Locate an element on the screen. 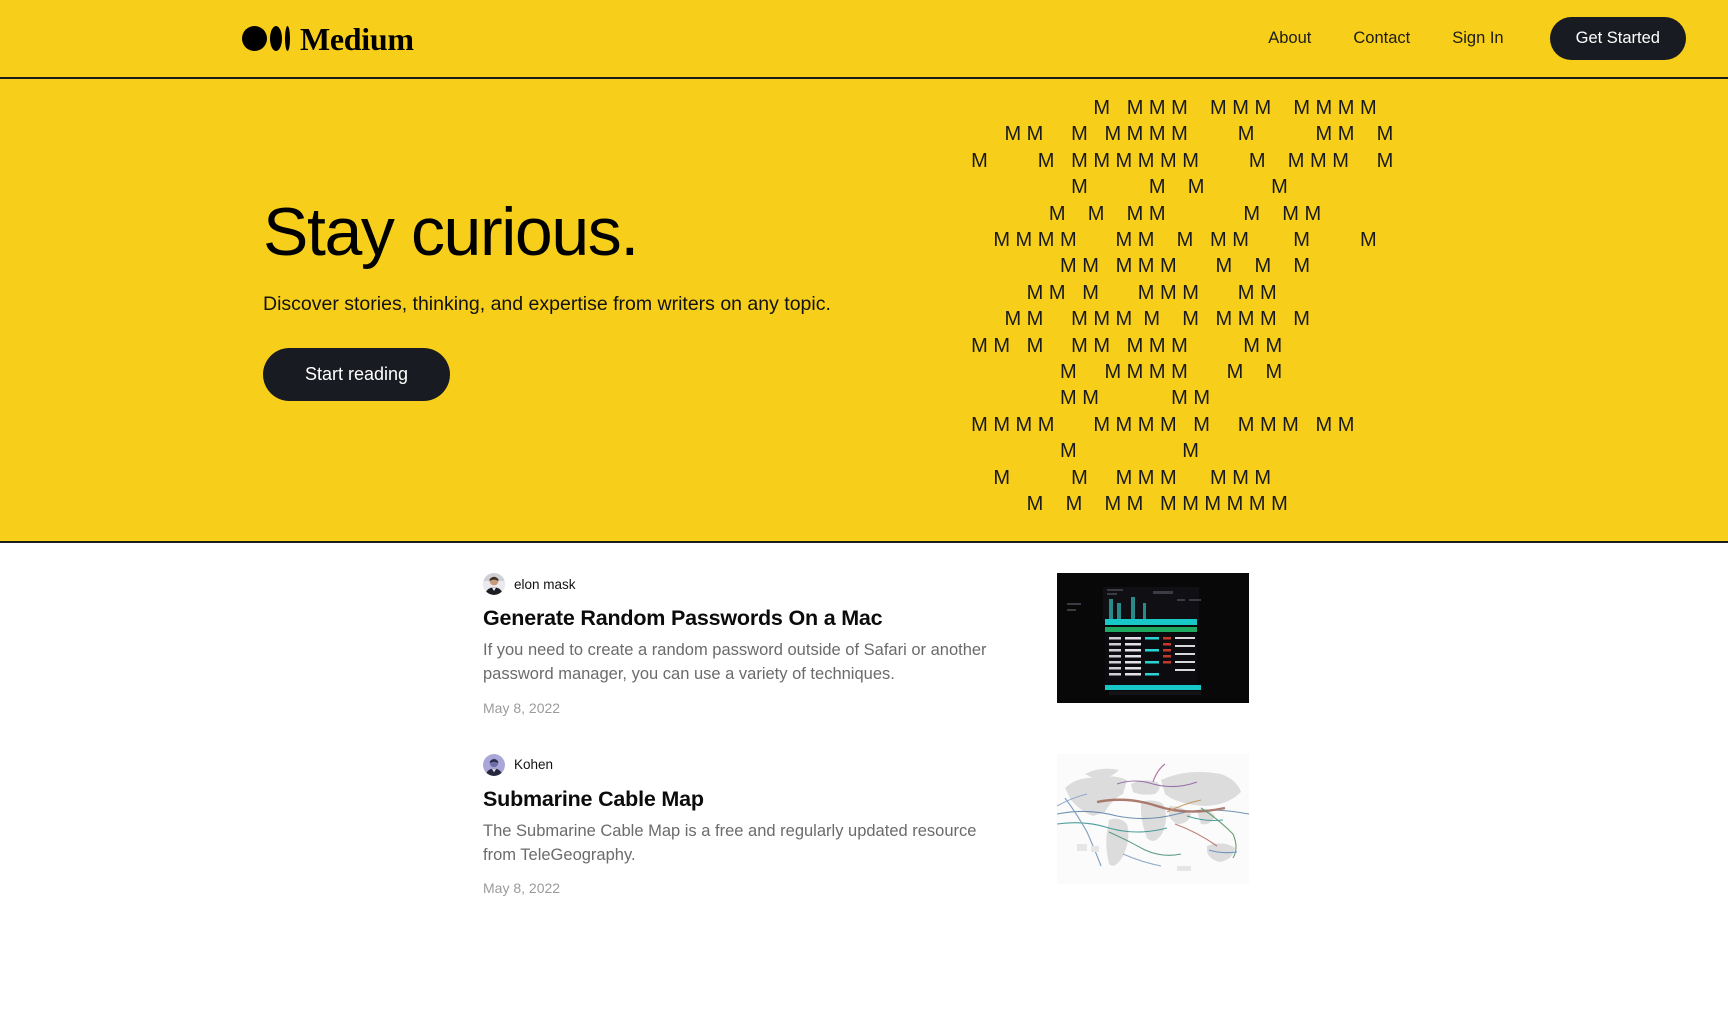 The height and width of the screenshot is (1028, 1728). article-author: elon mask is located at coordinates (755, 584).